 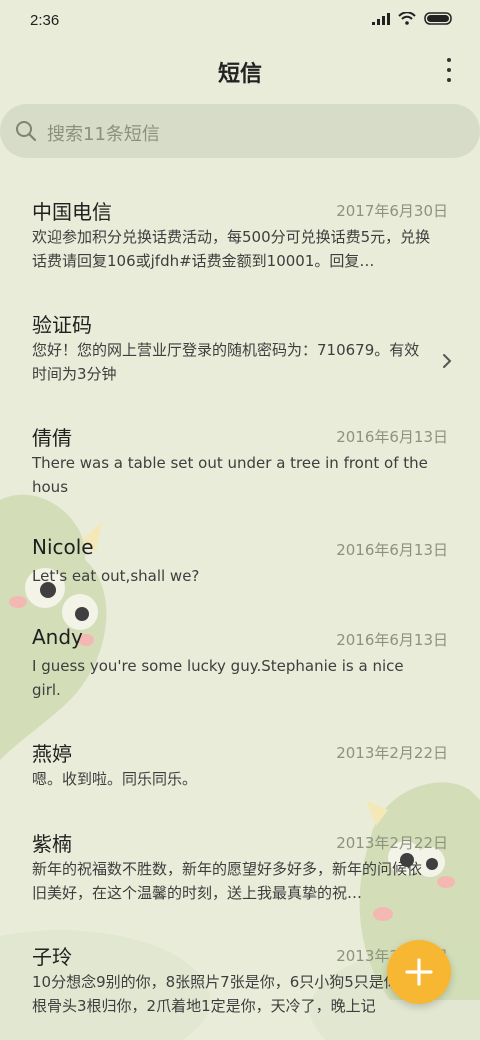 I want to click on app-header: 短信, so click(x=240, y=70).